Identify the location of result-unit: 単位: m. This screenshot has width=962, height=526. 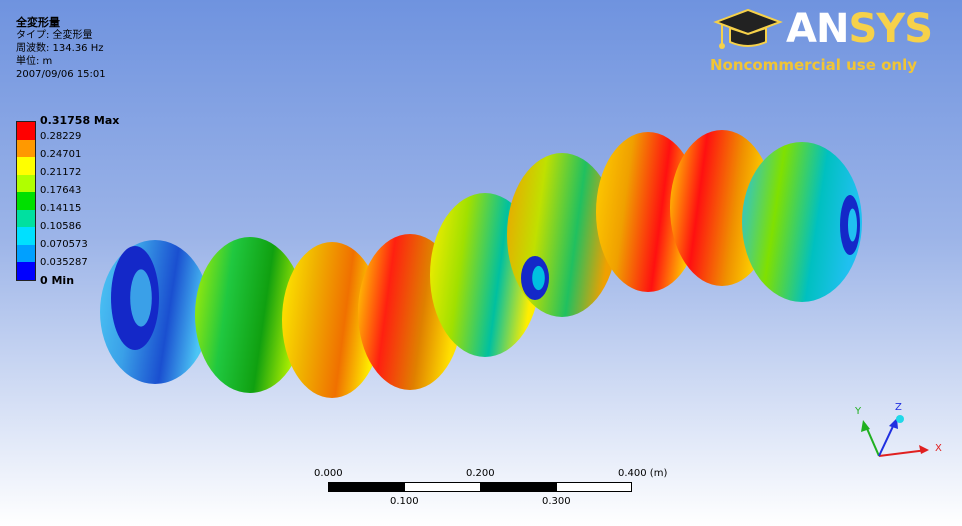
(34, 61).